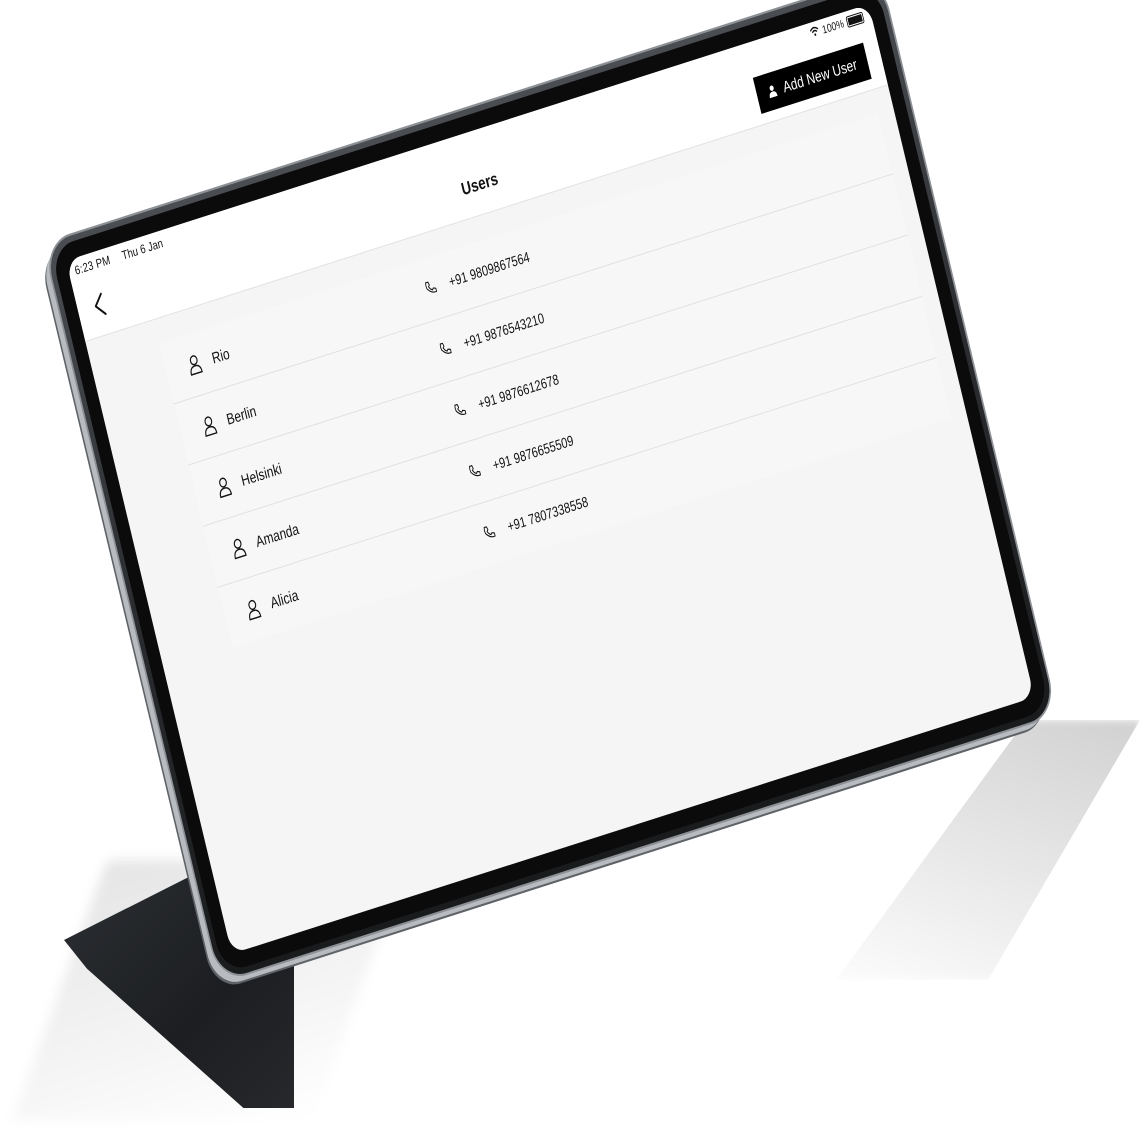 Image resolution: width=1144 pixels, height=1140 pixels. I want to click on user-name: Helsinki, so click(261, 475).